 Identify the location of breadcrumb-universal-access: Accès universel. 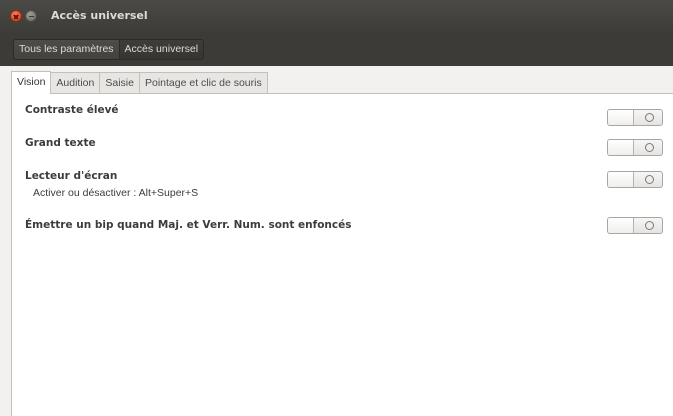
(161, 49).